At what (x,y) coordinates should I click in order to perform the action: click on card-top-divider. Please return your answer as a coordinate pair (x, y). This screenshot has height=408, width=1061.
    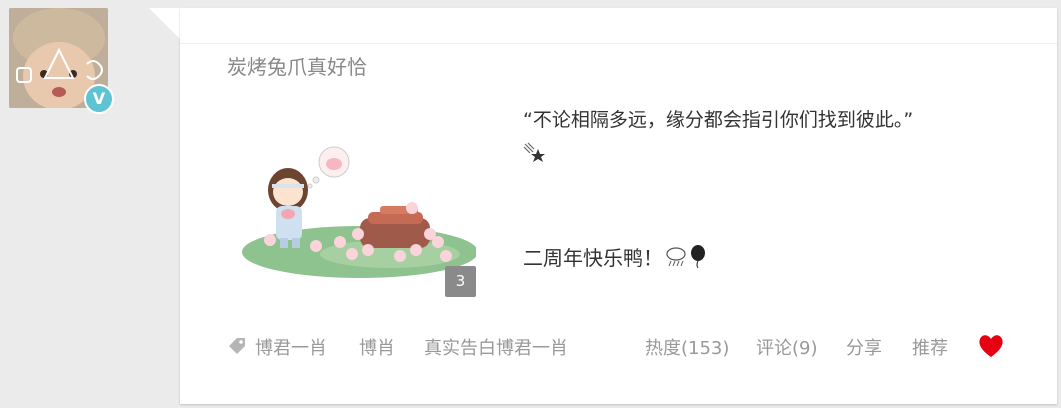
    Looking at the image, I should click on (618, 43).